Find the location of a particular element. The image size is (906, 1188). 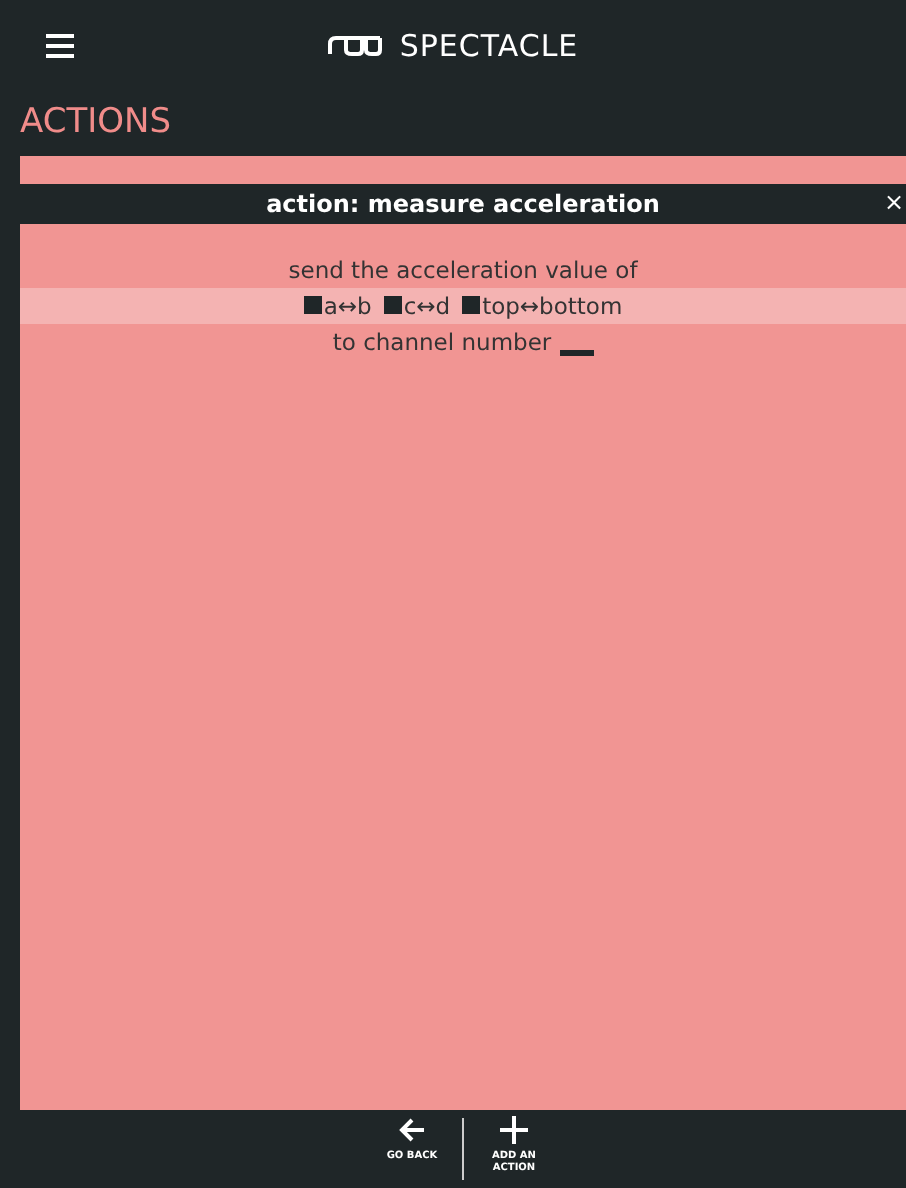

plus-icon is located at coordinates (514, 1130).